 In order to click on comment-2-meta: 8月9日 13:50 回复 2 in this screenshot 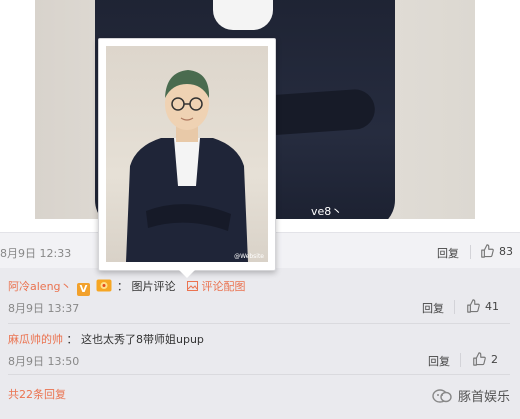, I will do `click(259, 360)`.